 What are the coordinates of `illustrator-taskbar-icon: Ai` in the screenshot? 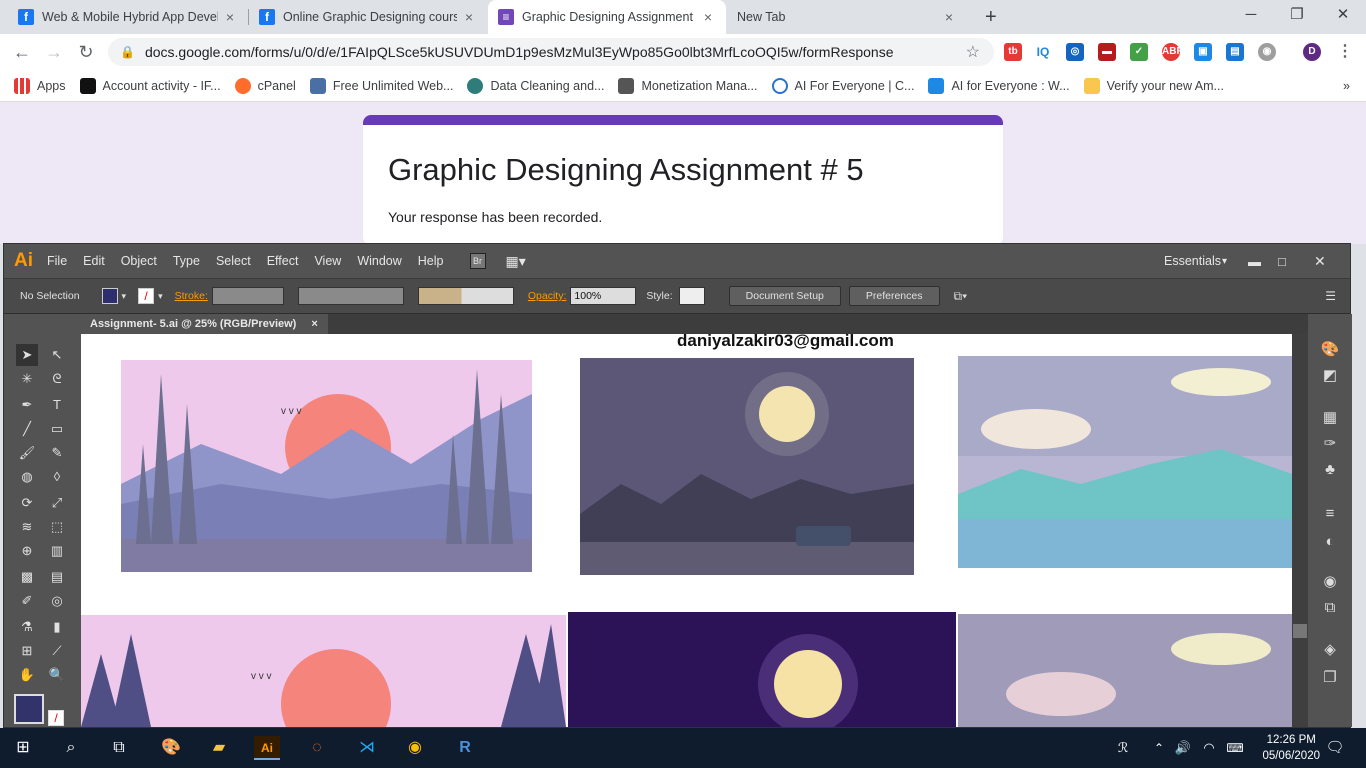 It's located at (267, 748).